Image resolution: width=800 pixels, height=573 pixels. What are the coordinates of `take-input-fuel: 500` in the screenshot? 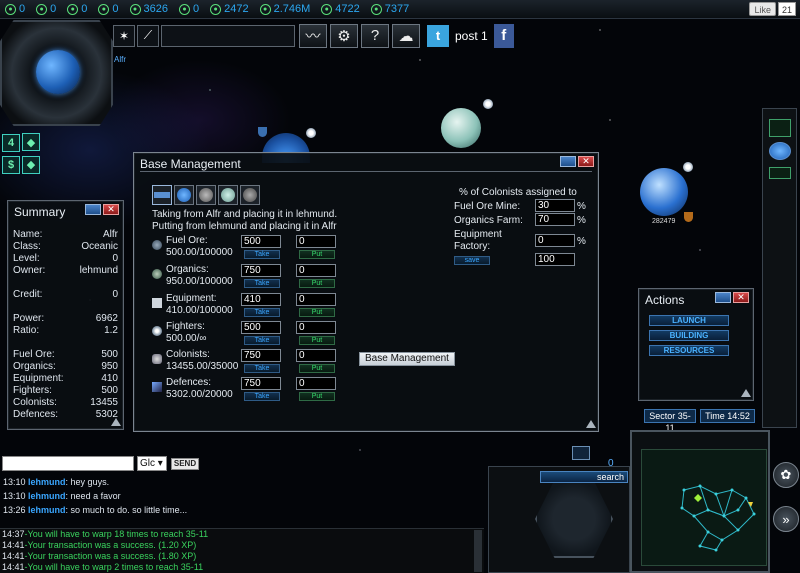 It's located at (261, 241).